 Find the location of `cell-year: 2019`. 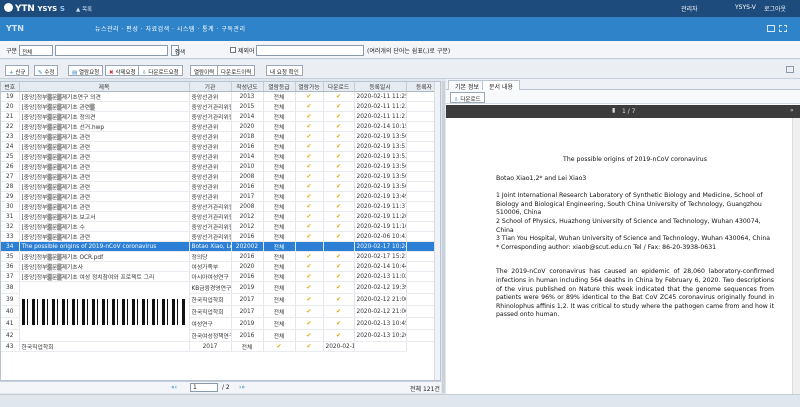

cell-year: 2019 is located at coordinates (247, 323).